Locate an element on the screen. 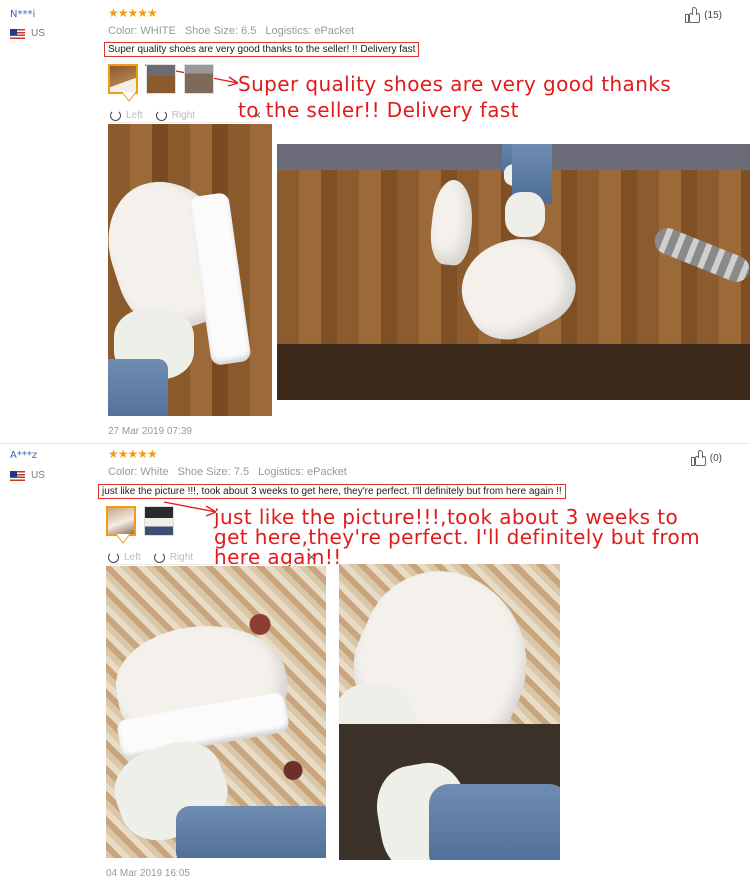 This screenshot has height=880, width=750. review-date: 27 Mar 2019 07:39 is located at coordinates (150, 431).